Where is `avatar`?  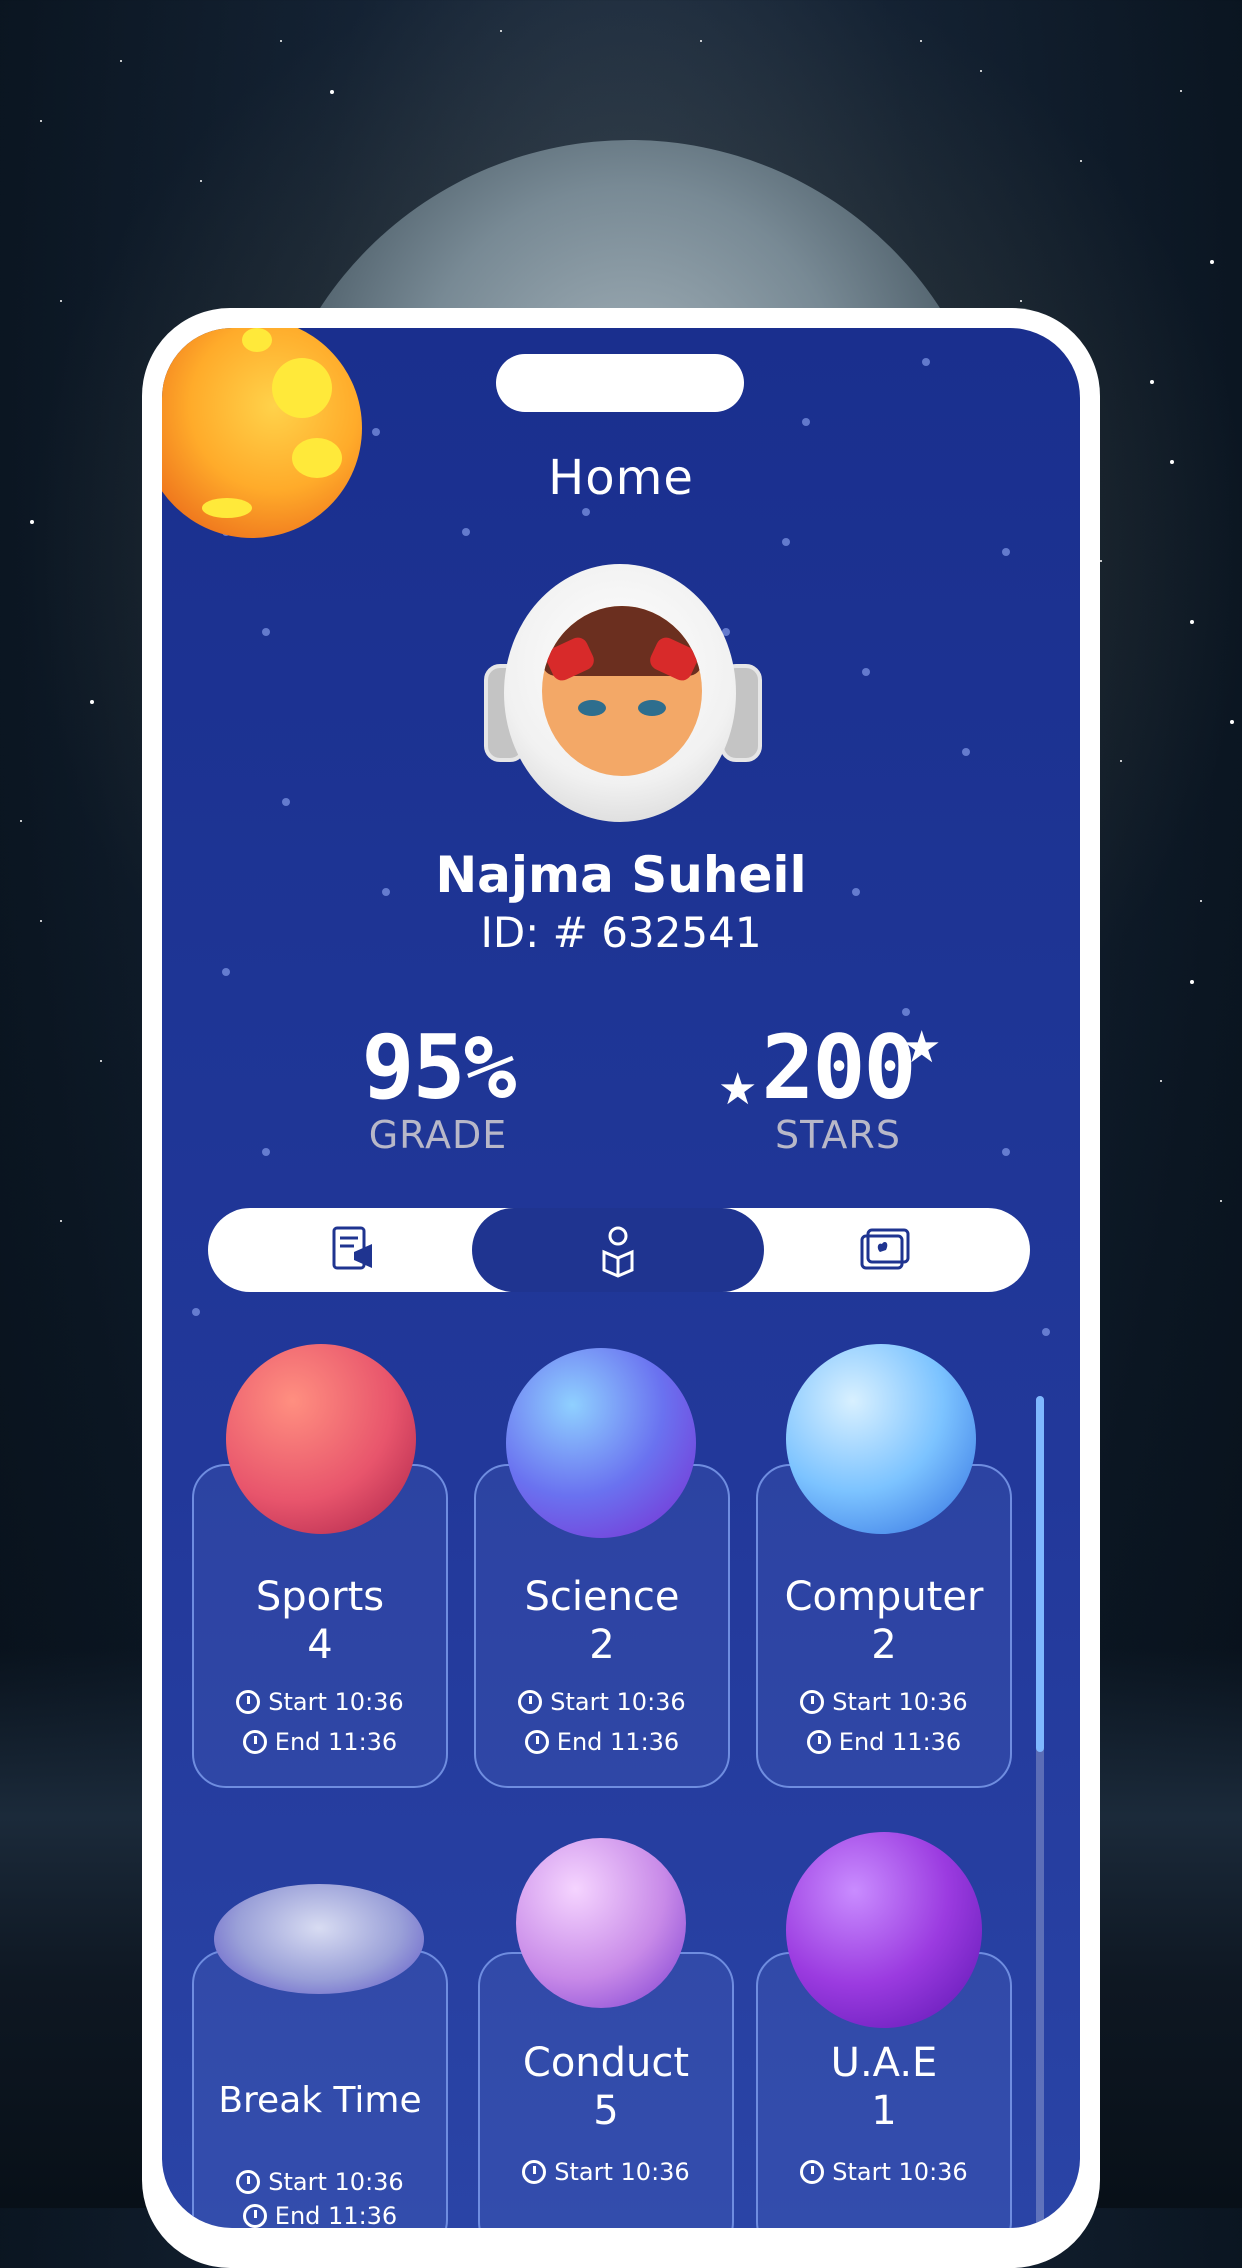 avatar is located at coordinates (623, 694).